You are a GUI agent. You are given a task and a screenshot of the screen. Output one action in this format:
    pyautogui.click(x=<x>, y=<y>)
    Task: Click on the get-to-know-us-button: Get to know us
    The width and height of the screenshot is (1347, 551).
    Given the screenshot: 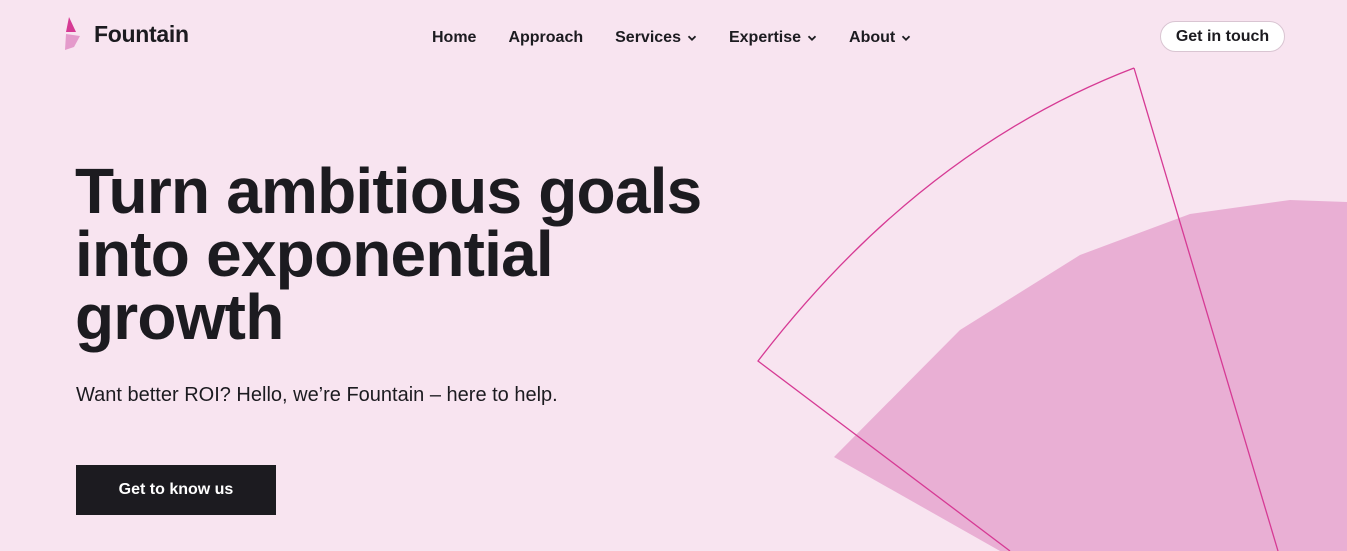 What is the action you would take?
    pyautogui.click(x=176, y=490)
    